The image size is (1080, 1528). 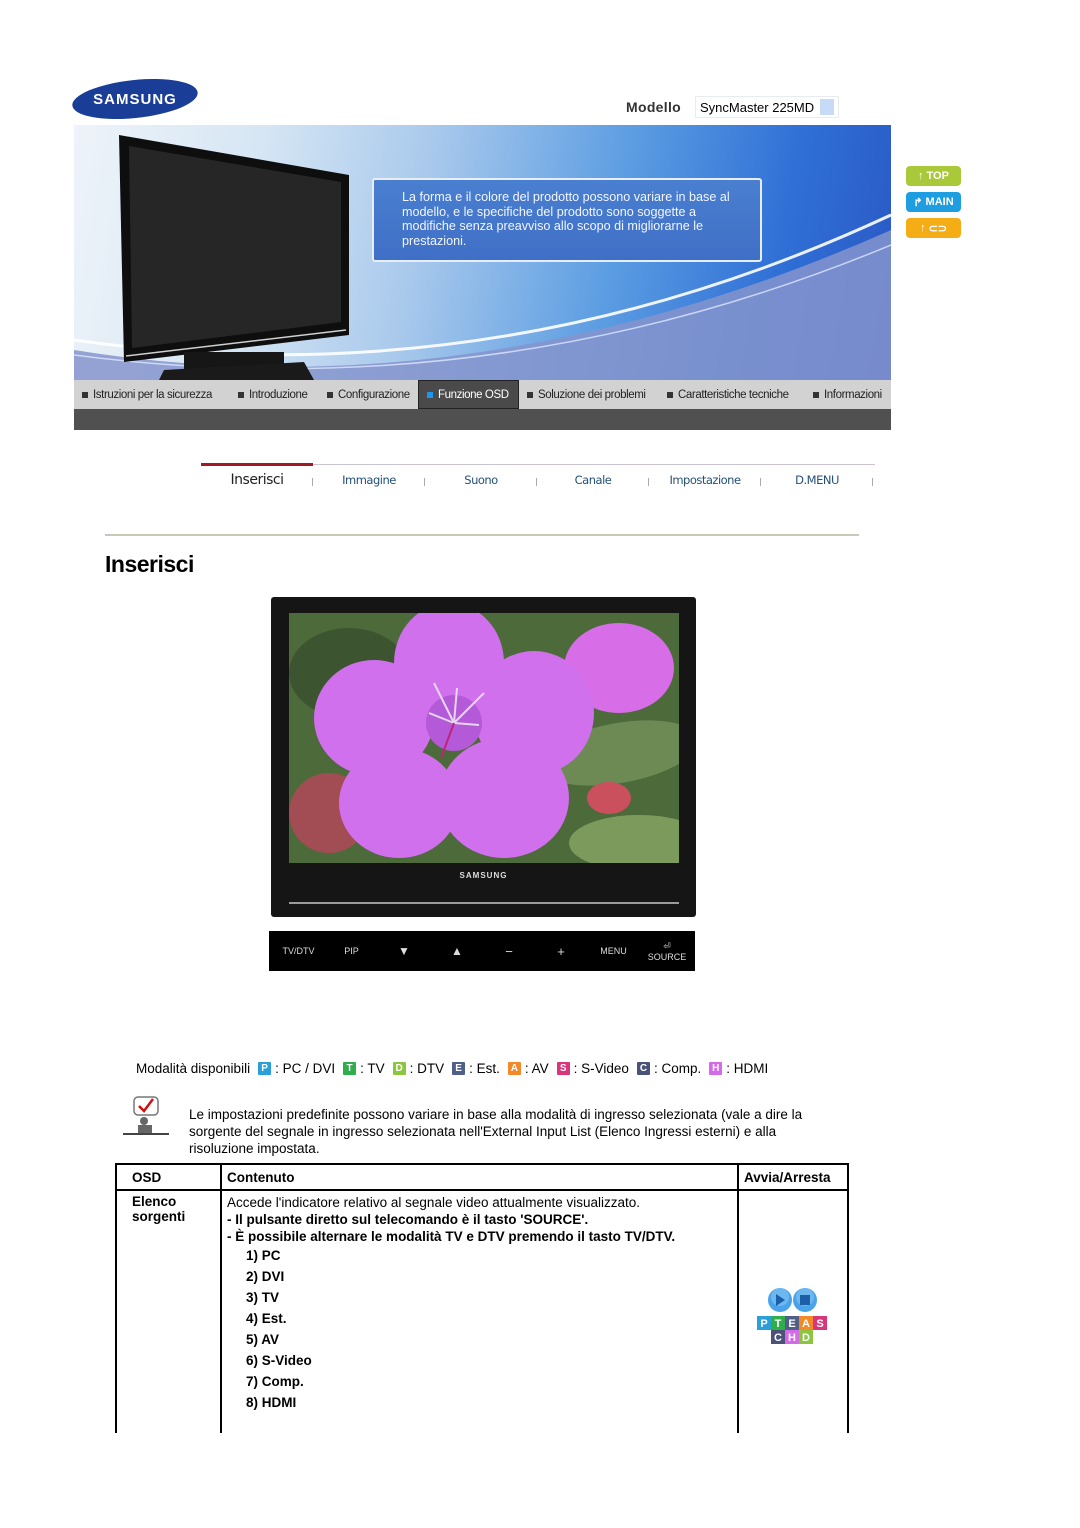 I want to click on menu-button: MENU, so click(x=613, y=951).